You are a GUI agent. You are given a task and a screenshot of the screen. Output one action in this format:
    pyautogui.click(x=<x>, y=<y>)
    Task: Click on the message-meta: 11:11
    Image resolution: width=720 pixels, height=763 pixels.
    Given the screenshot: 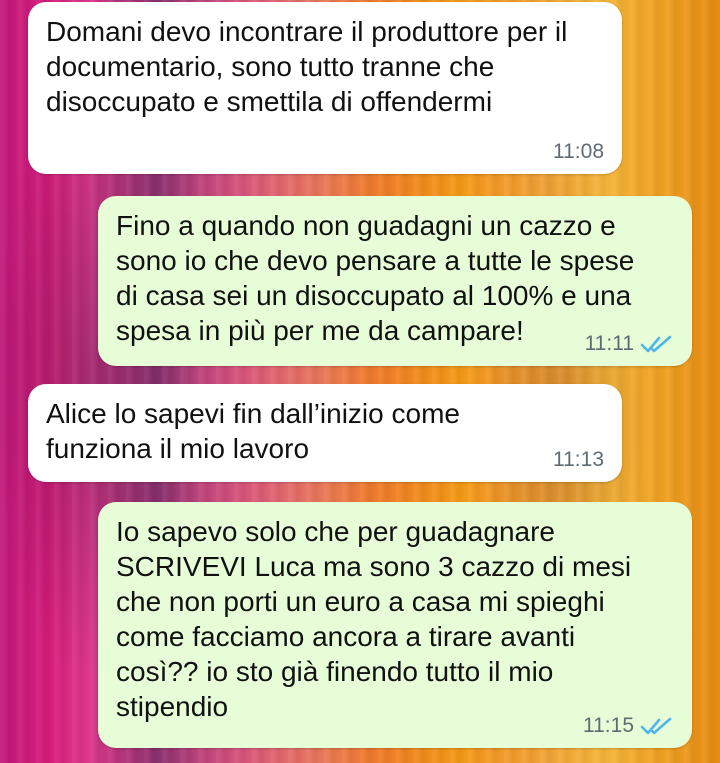 What is the action you would take?
    pyautogui.click(x=629, y=344)
    